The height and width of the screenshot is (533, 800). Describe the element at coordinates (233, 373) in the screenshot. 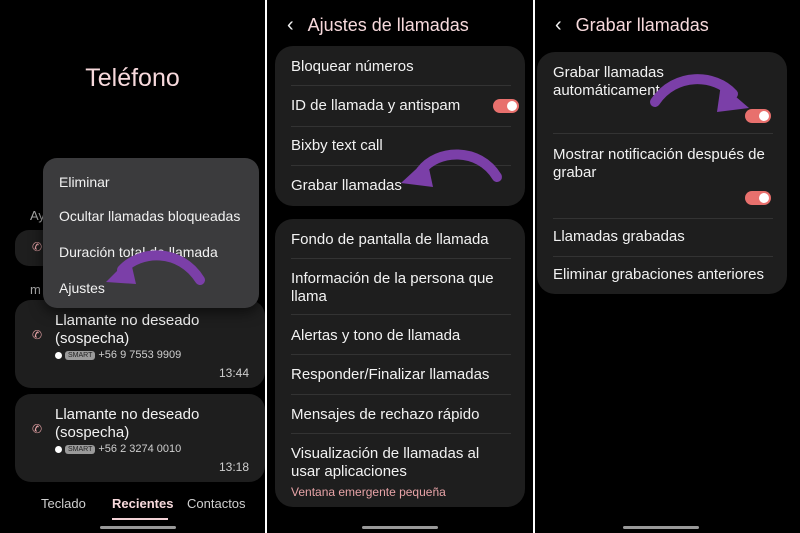

I see `call-time: 13:44` at that location.